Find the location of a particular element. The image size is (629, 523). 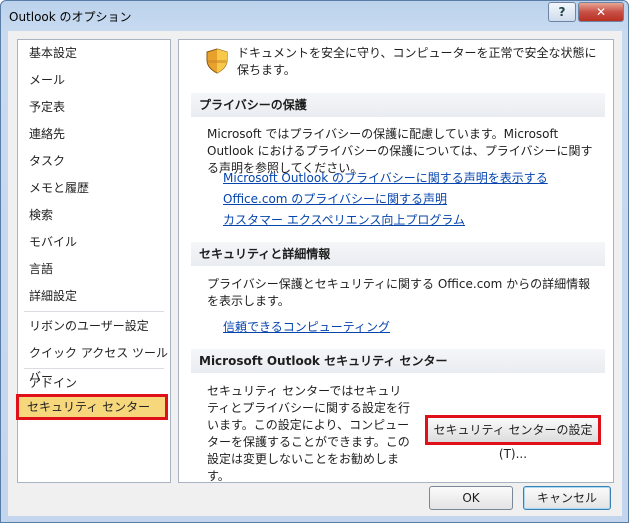

shield-icon is located at coordinates (217, 61).